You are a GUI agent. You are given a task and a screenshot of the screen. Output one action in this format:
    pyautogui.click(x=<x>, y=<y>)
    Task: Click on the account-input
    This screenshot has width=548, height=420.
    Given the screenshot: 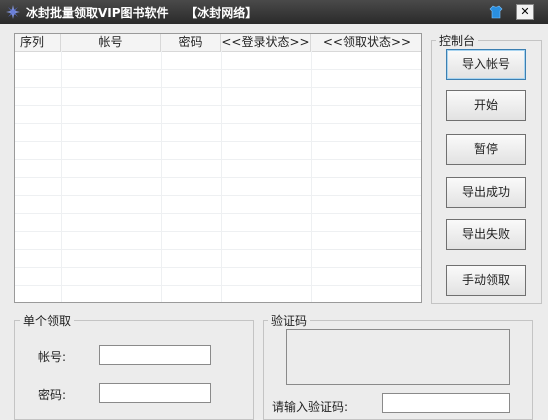 What is the action you would take?
    pyautogui.click(x=155, y=355)
    